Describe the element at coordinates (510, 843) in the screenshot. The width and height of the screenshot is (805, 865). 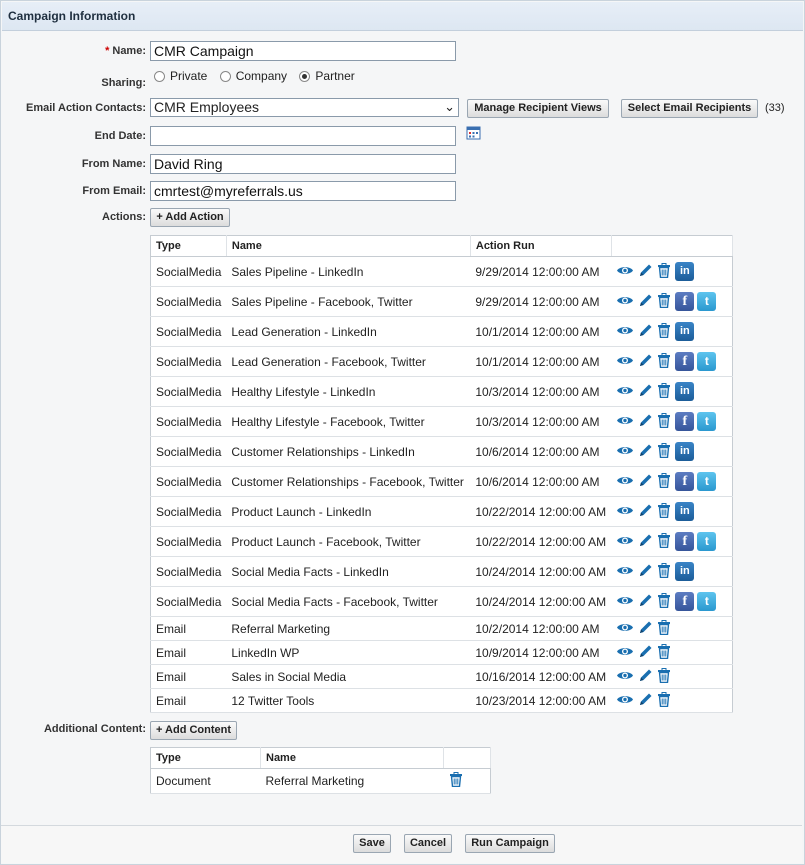
I see `run-campaign-button: Run Campaign` at that location.